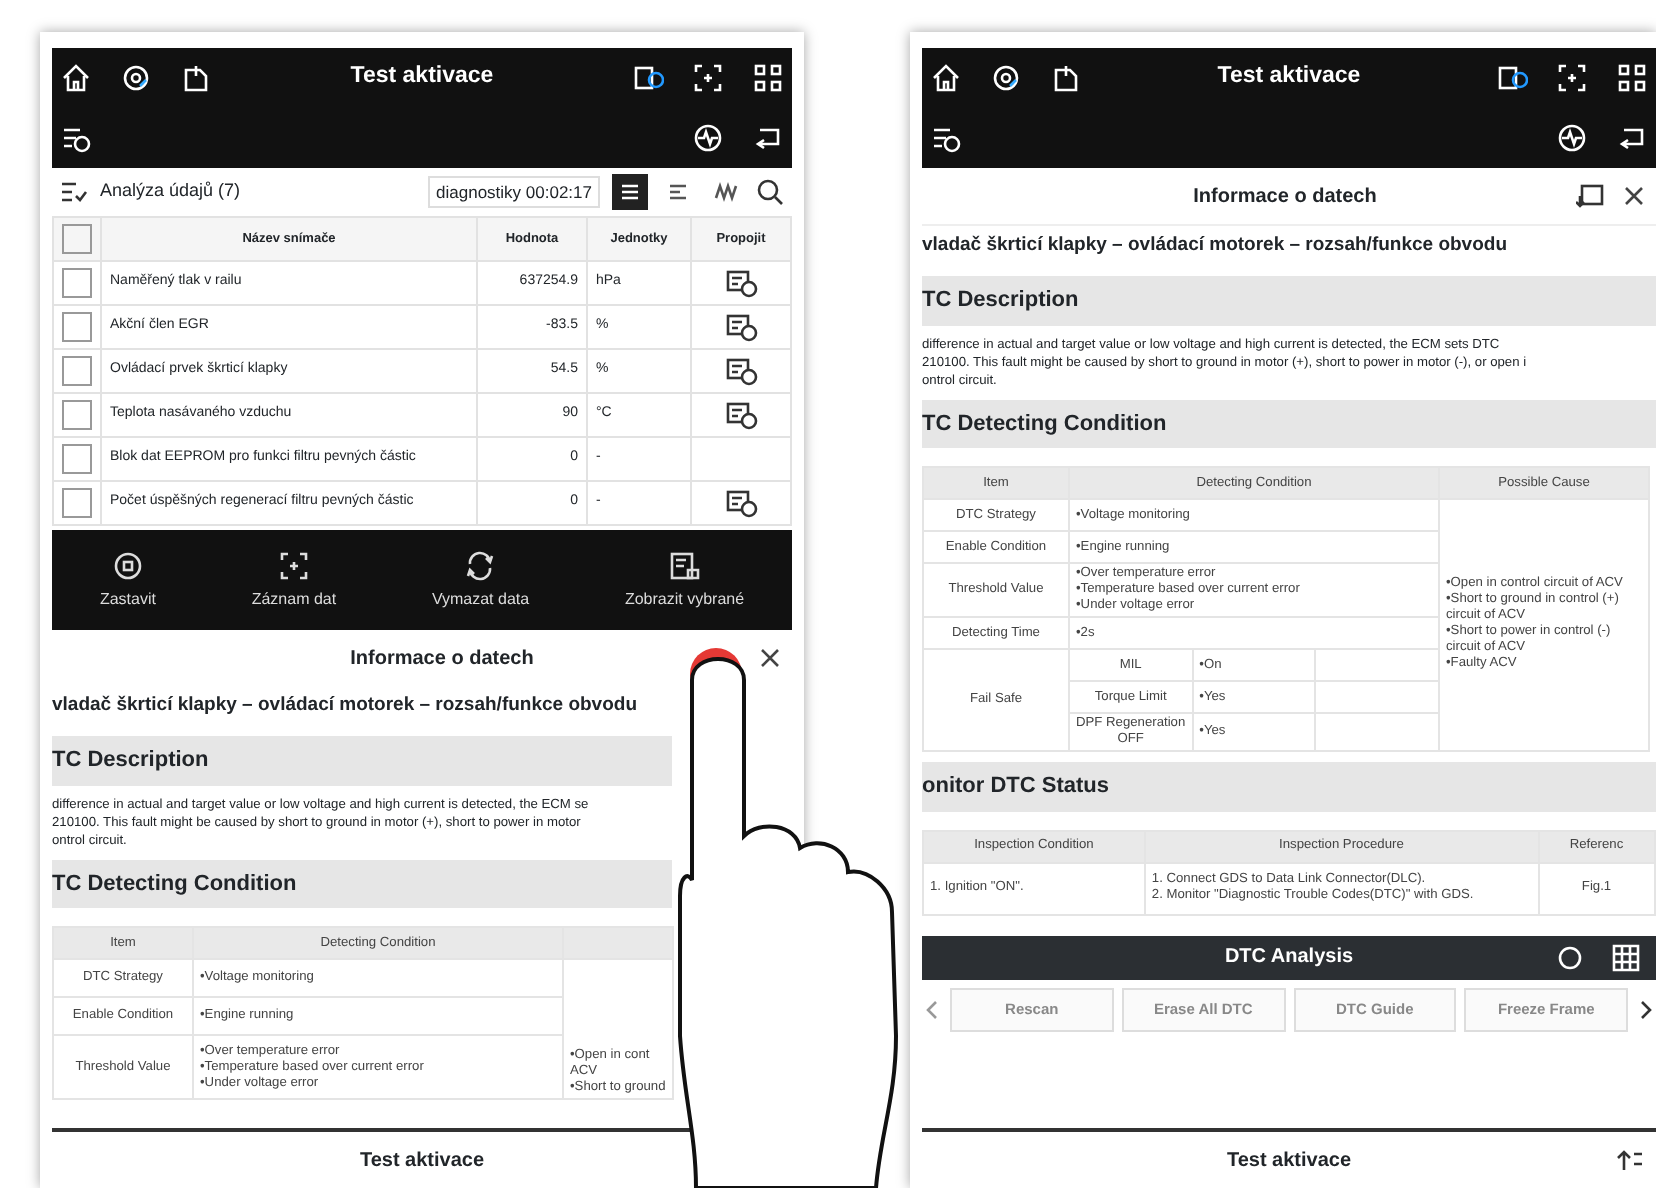  I want to click on analysis-title: DTC Analysis, so click(1289, 958).